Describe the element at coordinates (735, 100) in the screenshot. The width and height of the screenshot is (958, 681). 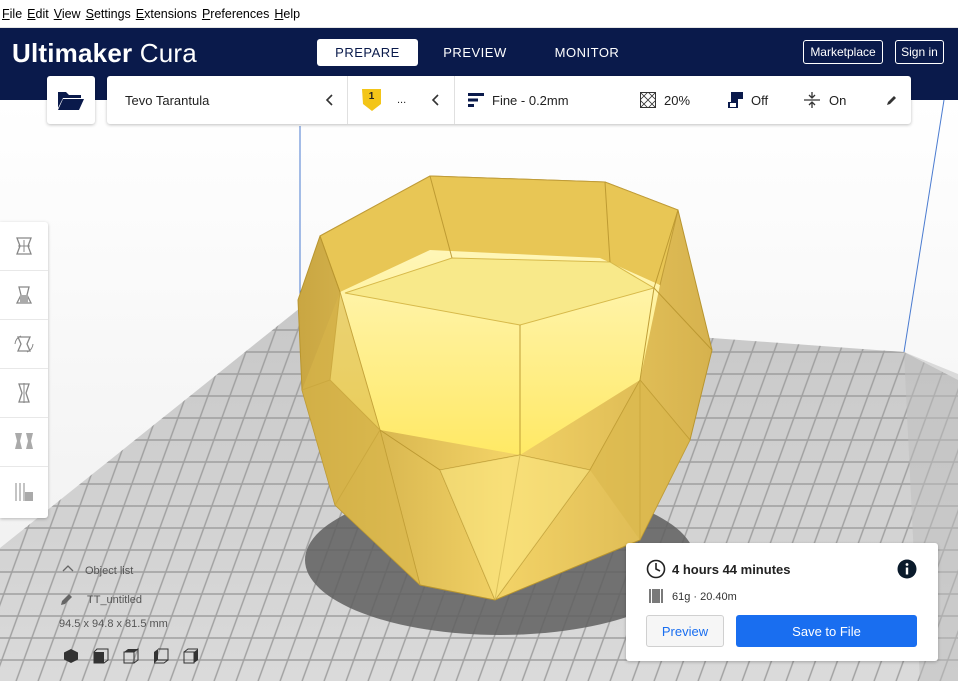
I see `support-icon` at that location.